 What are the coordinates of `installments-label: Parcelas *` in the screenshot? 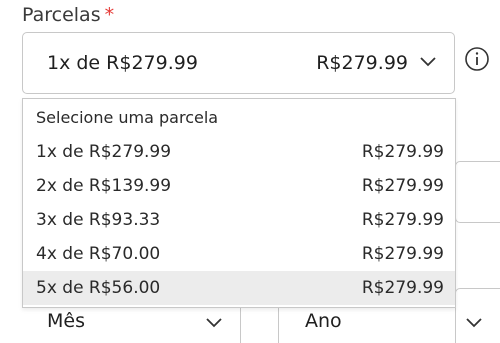 It's located at (68, 15).